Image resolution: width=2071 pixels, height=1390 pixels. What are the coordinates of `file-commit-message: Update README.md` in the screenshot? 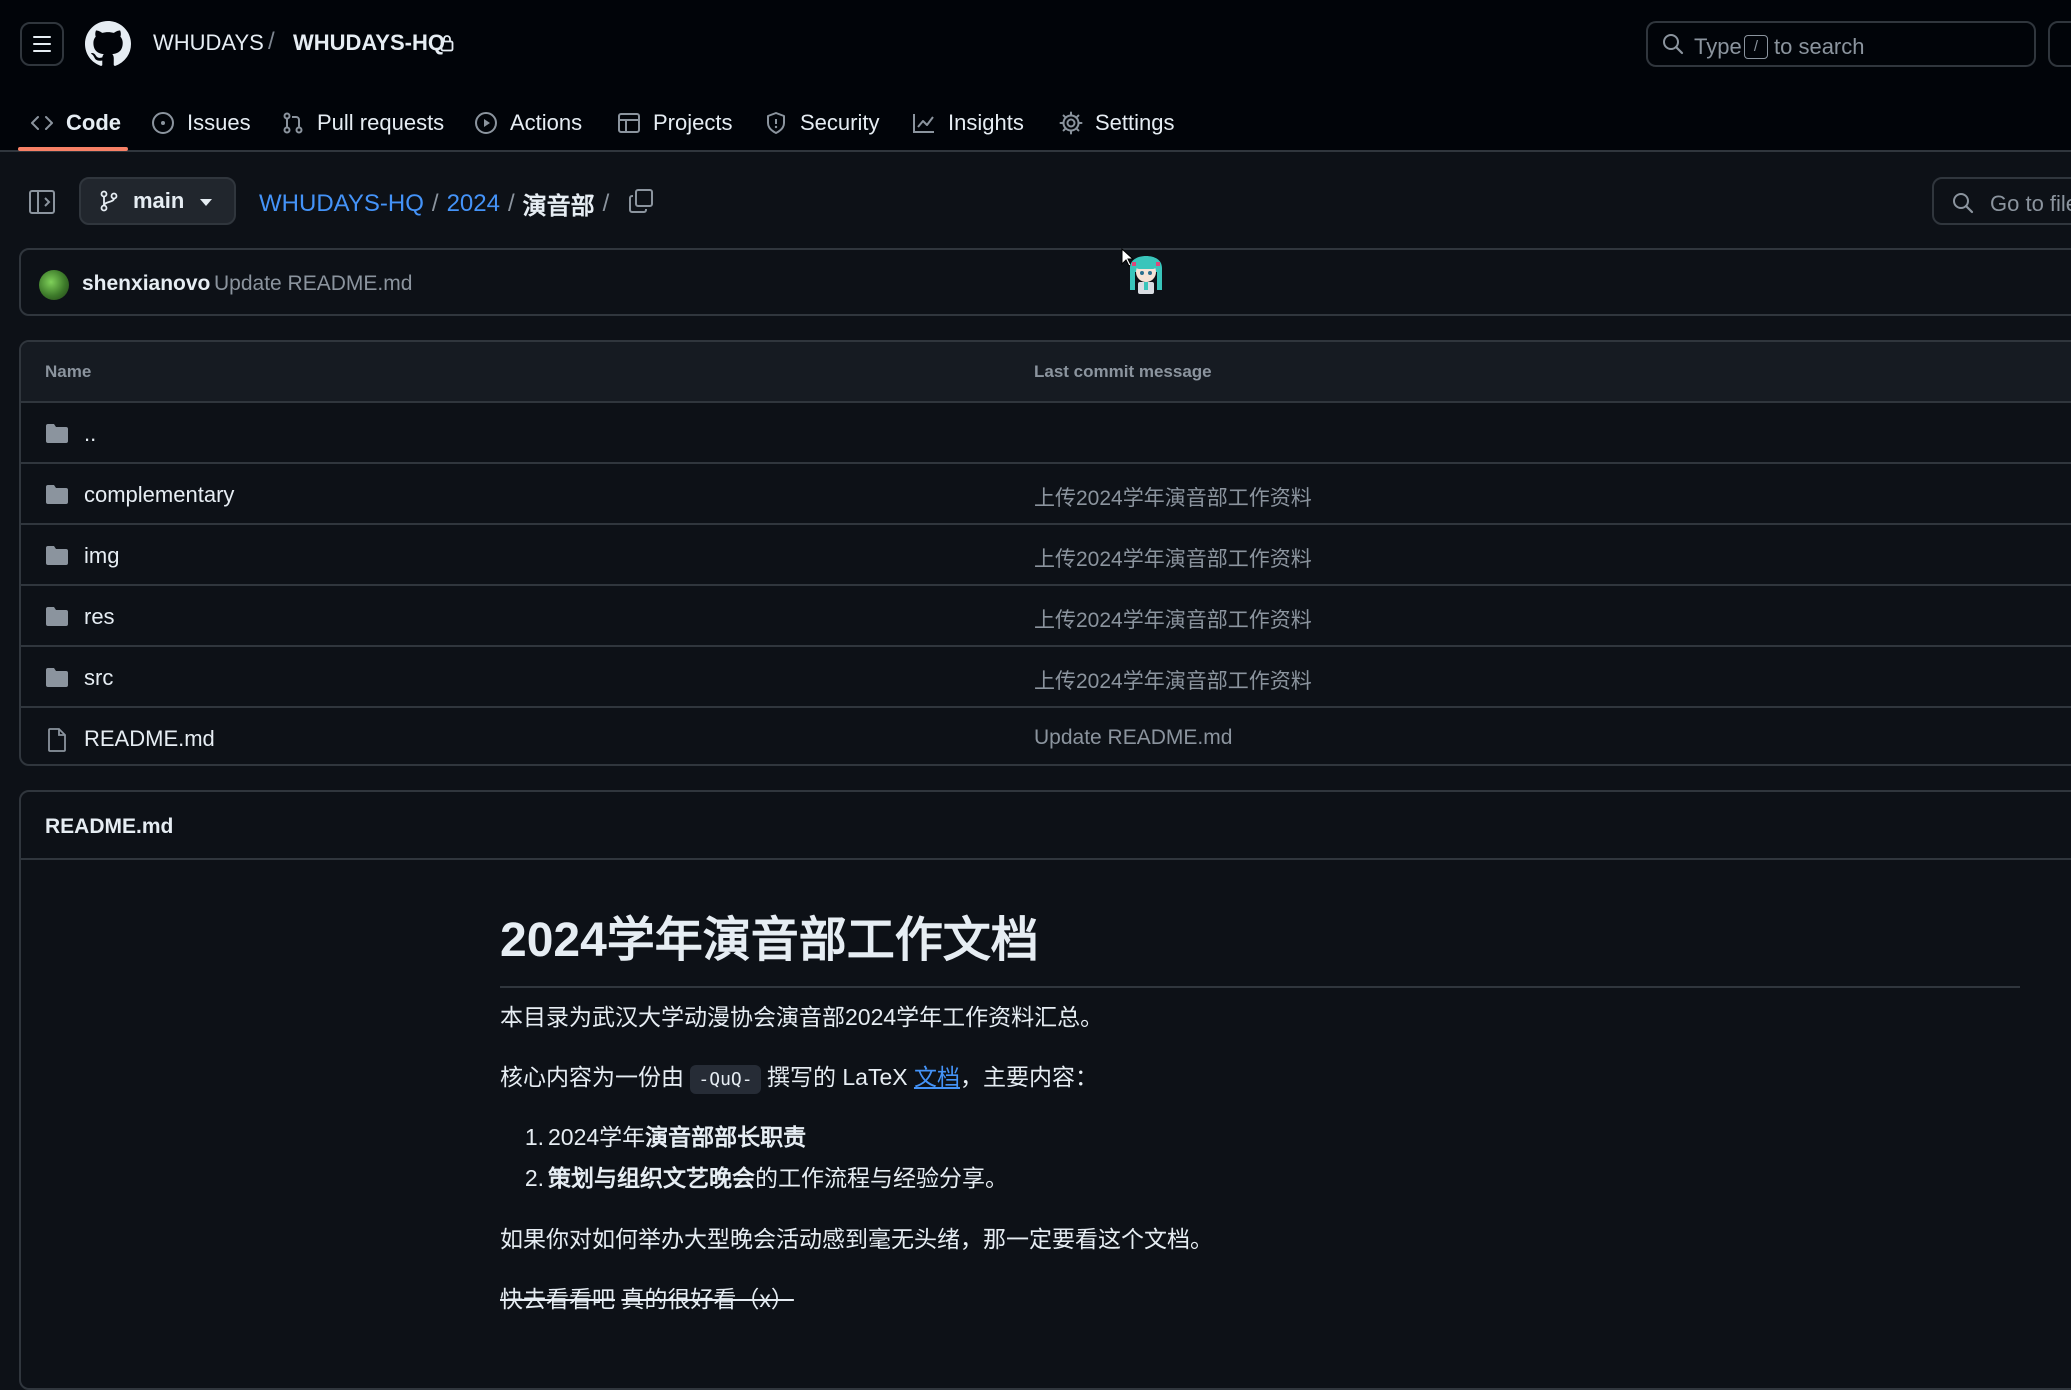 It's located at (1133, 738).